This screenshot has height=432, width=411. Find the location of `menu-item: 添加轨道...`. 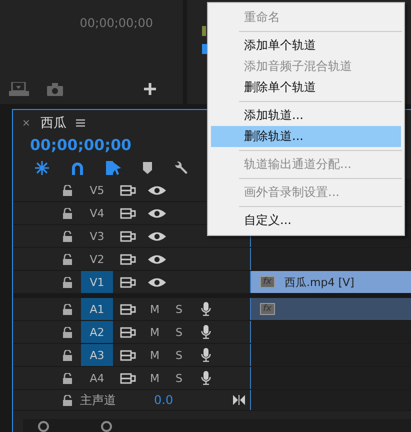

menu-item: 添加轨道... is located at coordinates (306, 115).